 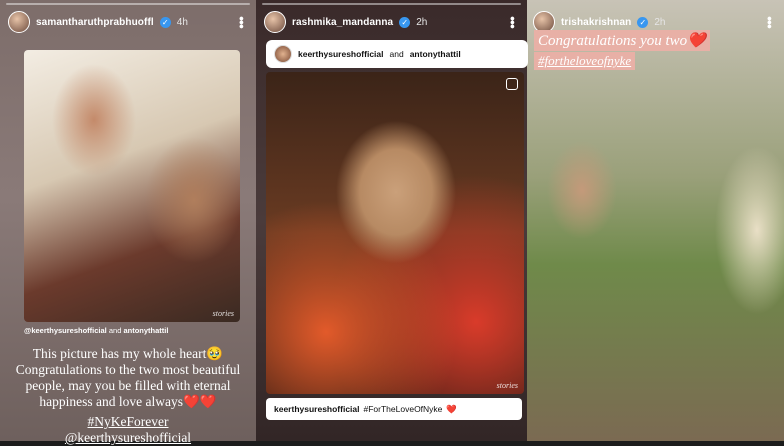 I want to click on mention-user: antonythattil, so click(x=435, y=54).